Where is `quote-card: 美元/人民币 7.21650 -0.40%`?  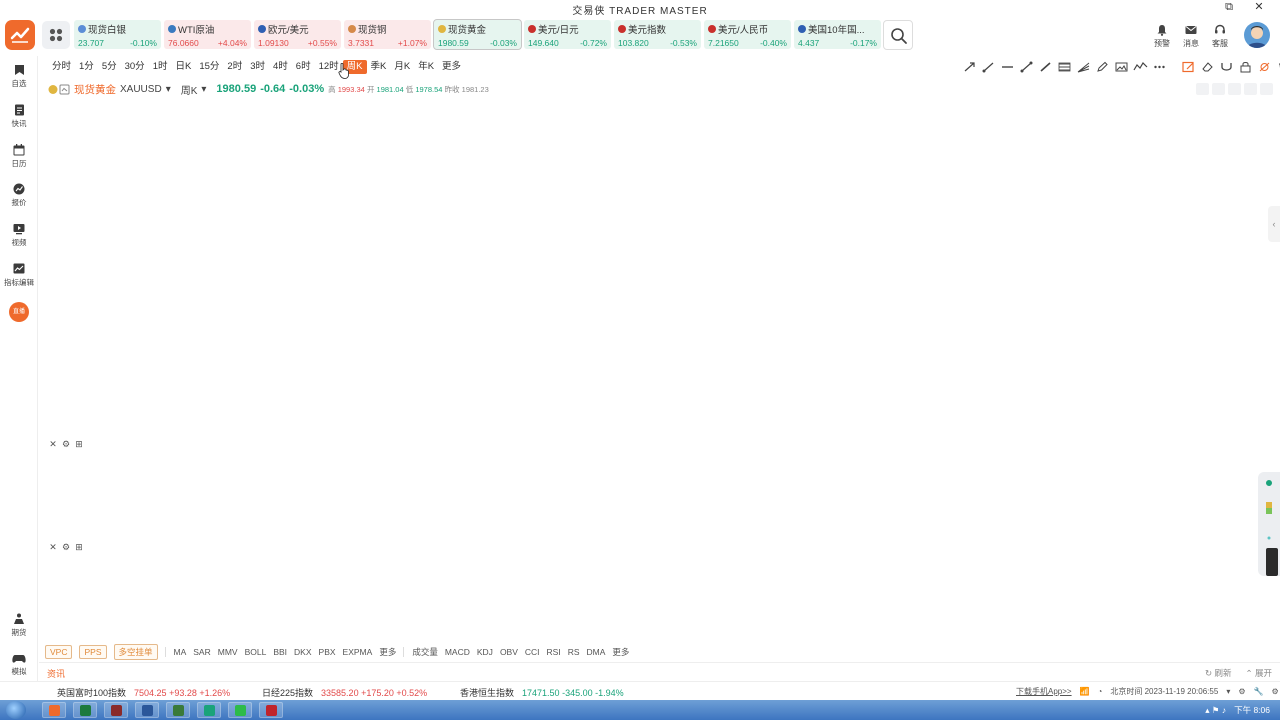 quote-card: 美元/人民币 7.21650 -0.40% is located at coordinates (747, 34).